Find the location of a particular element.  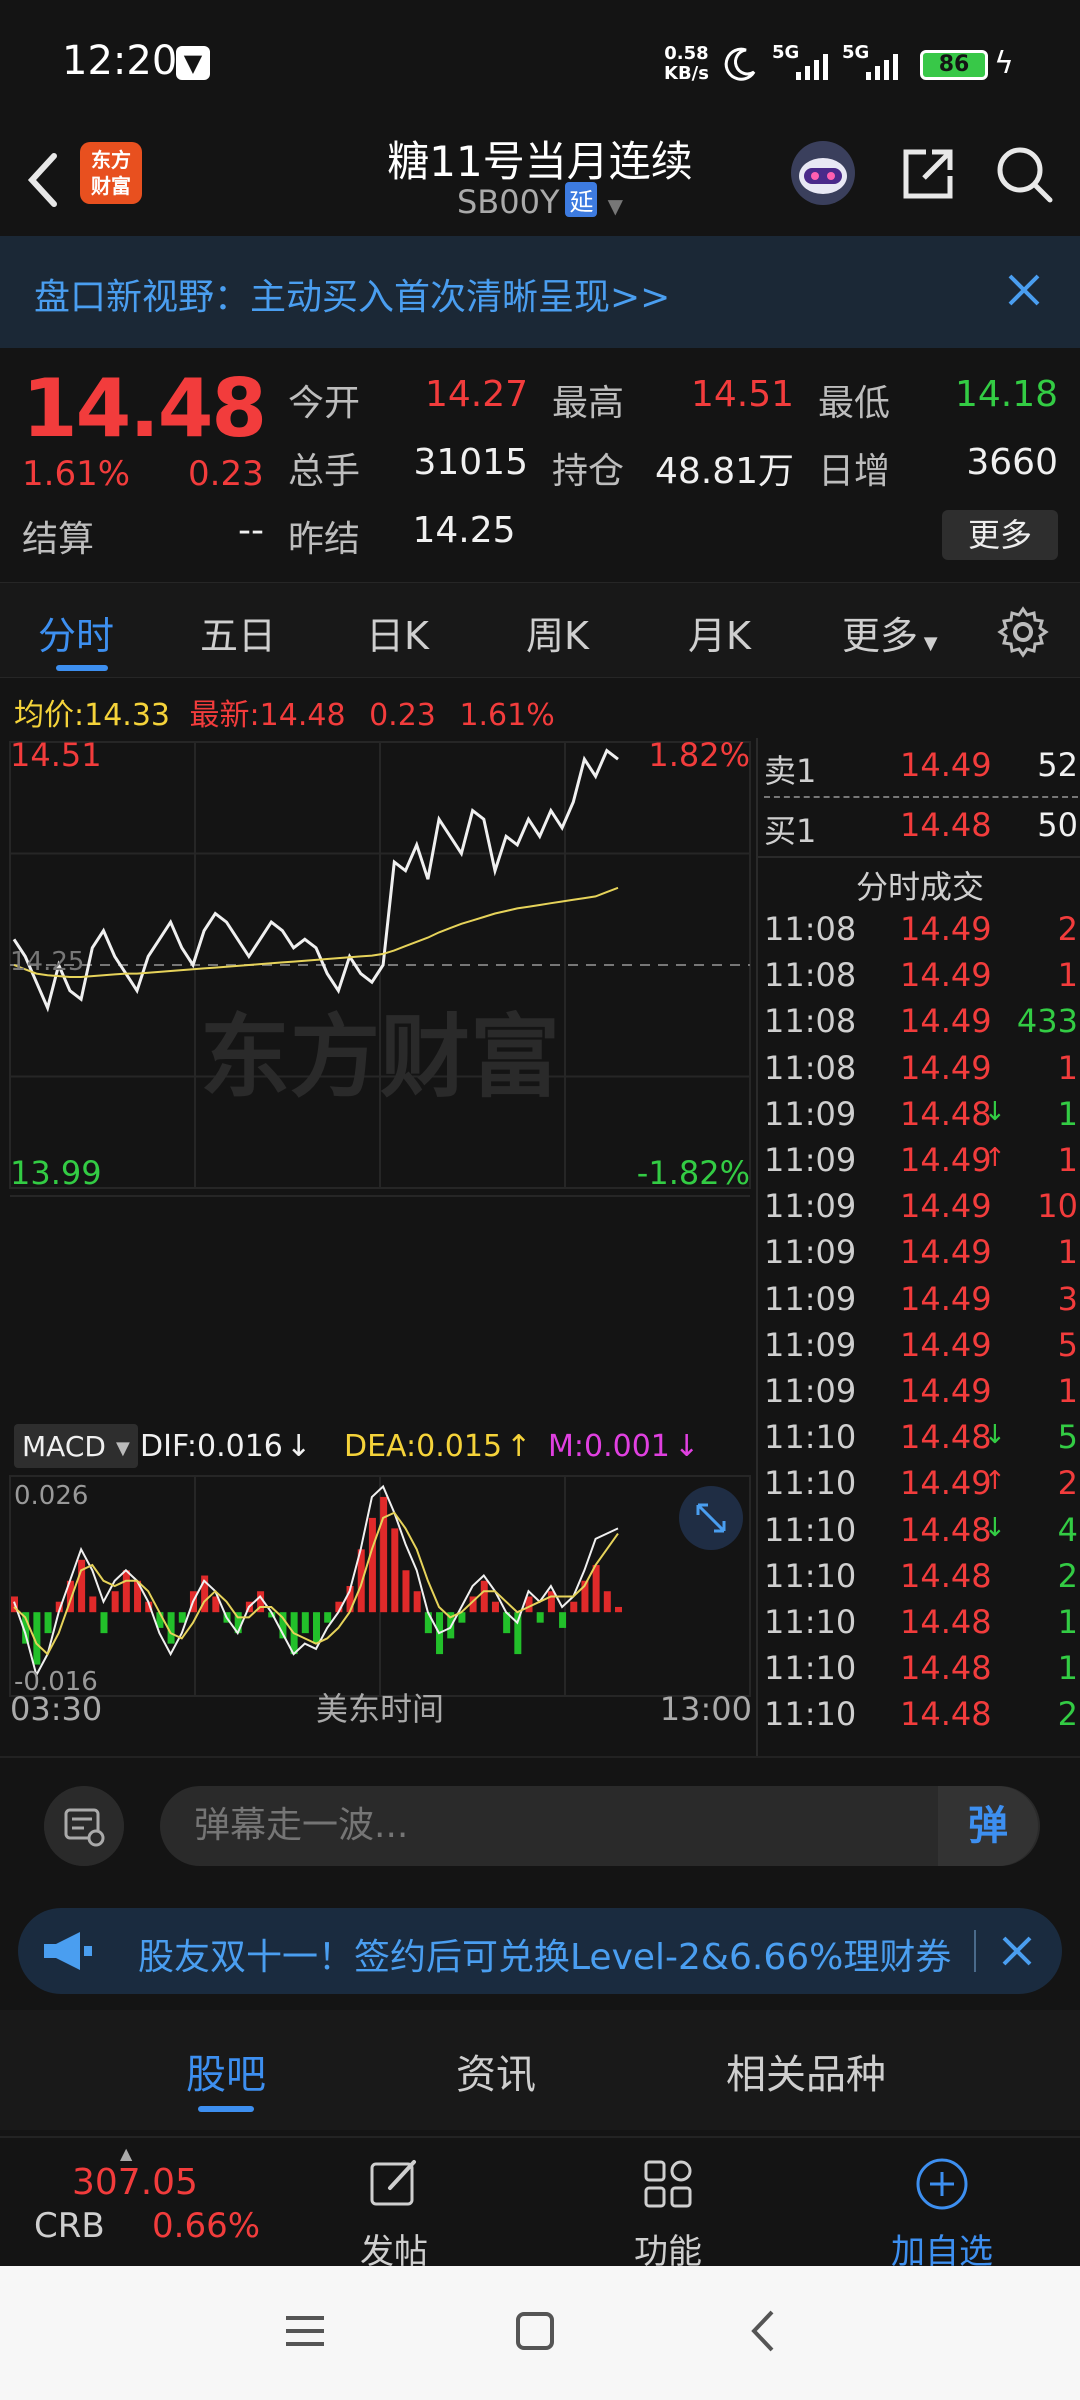

tab-monthly-k: 月K is located at coordinates (719, 632).